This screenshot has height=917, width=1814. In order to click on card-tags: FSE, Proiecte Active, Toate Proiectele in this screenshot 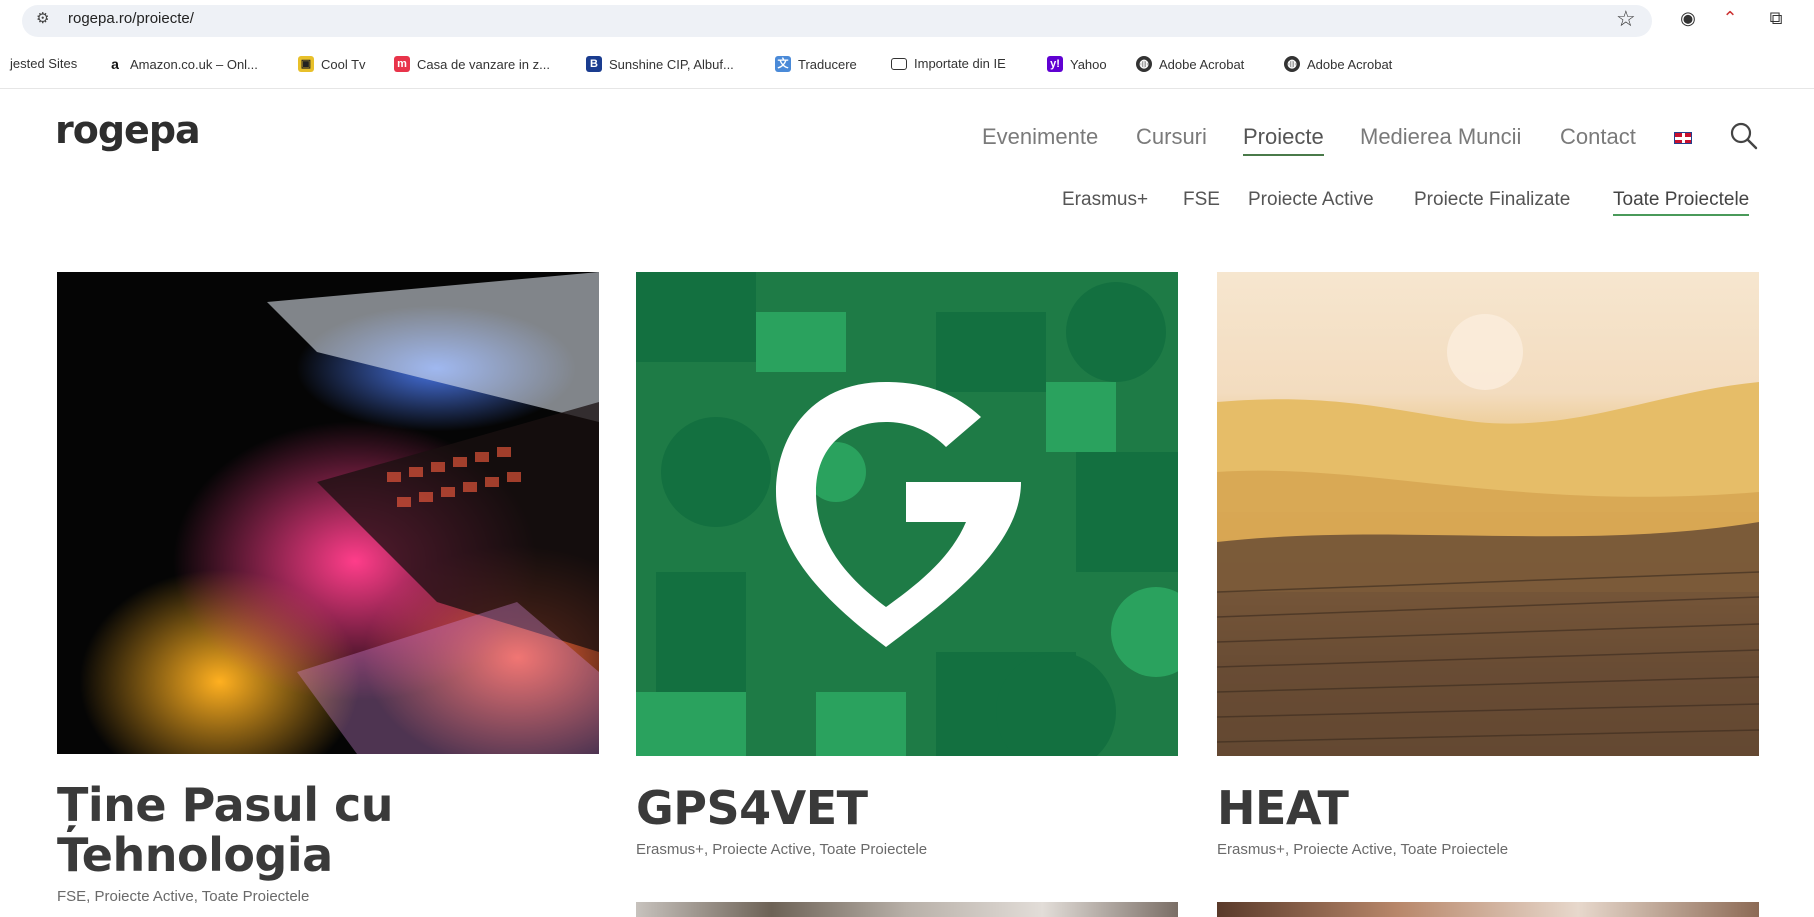, I will do `click(183, 896)`.